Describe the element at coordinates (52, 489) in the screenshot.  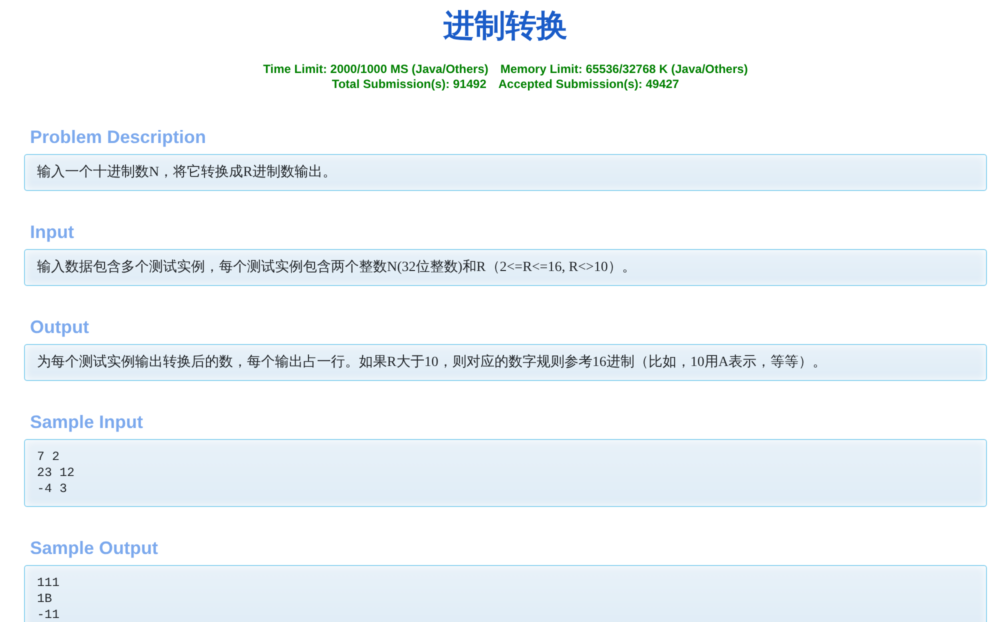
I see `sample-line: -4 3` at that location.